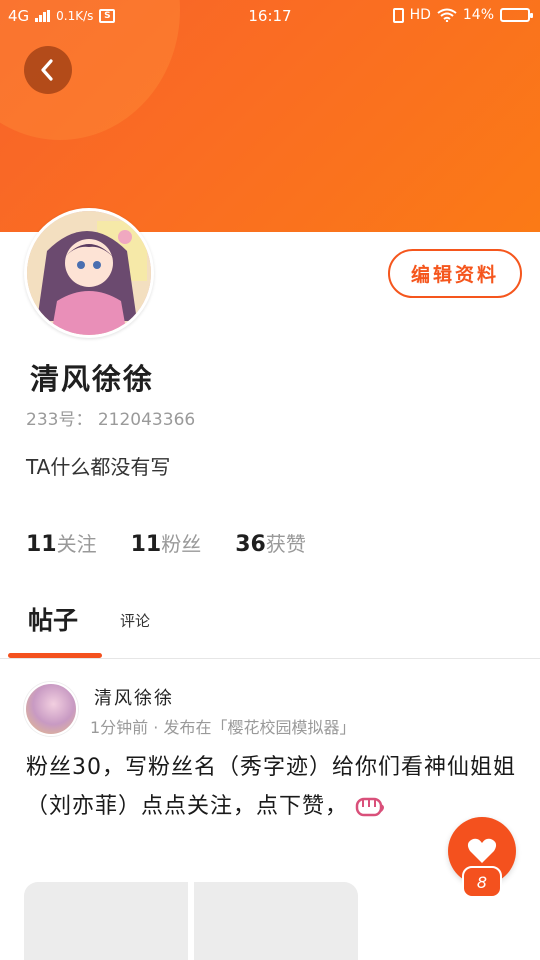 The image size is (540, 960). I want to click on stat-following: 11关注, so click(61, 542).